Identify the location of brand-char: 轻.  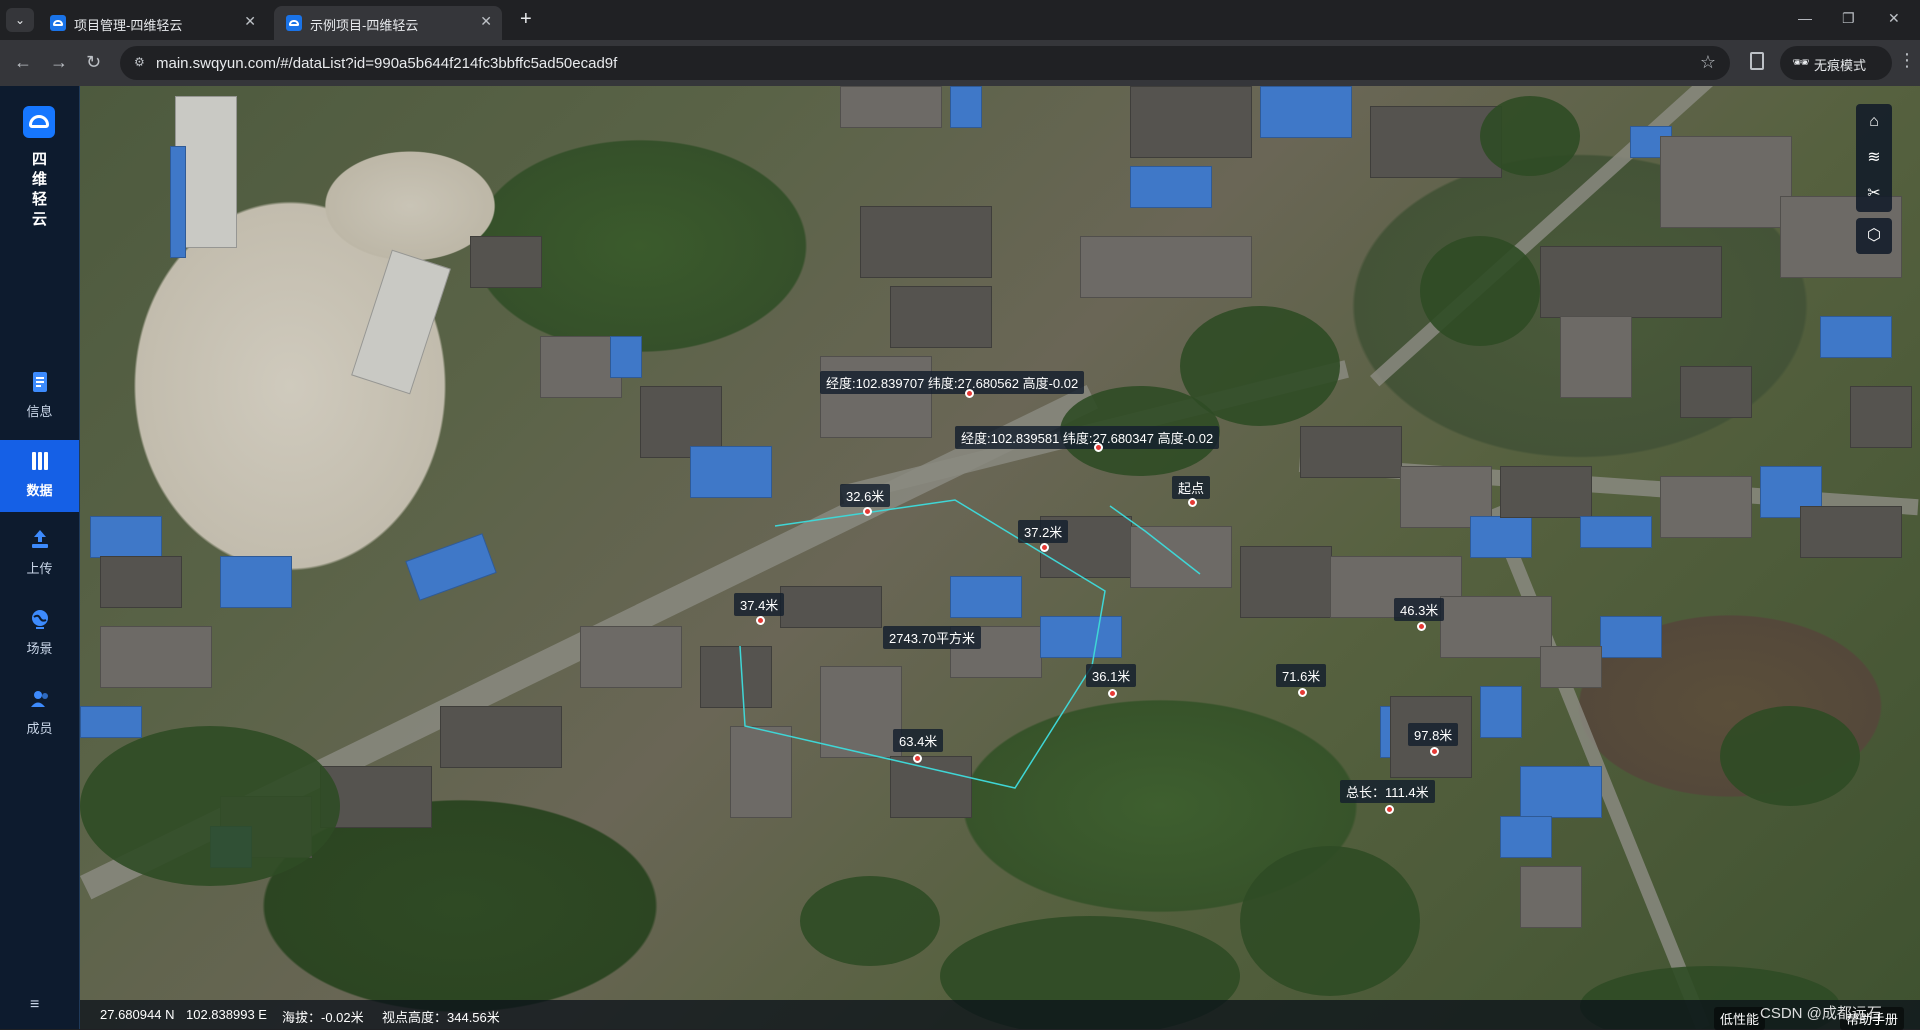
(39, 199).